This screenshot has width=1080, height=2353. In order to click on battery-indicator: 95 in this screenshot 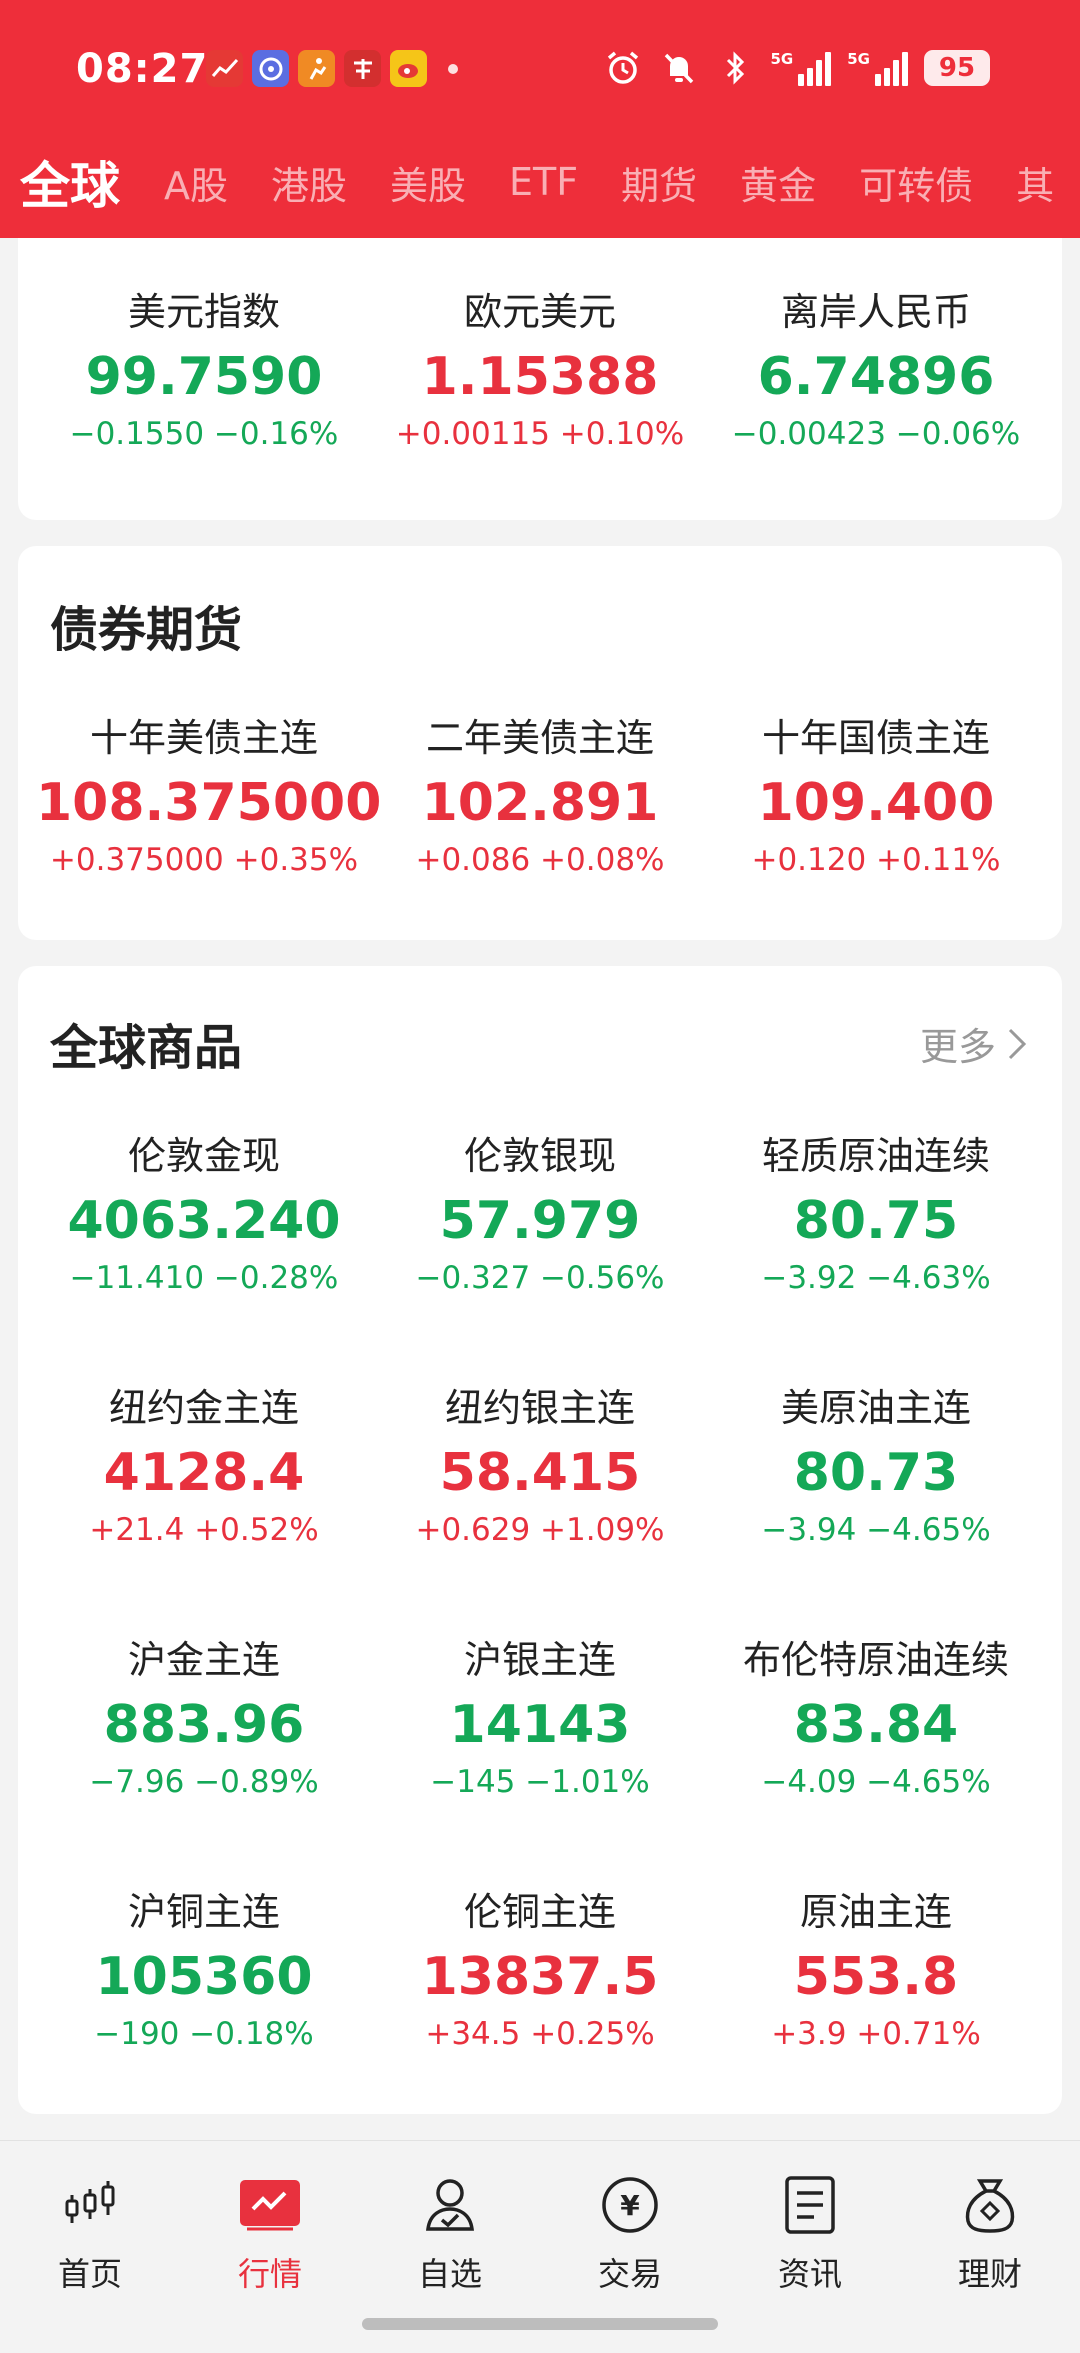, I will do `click(957, 68)`.